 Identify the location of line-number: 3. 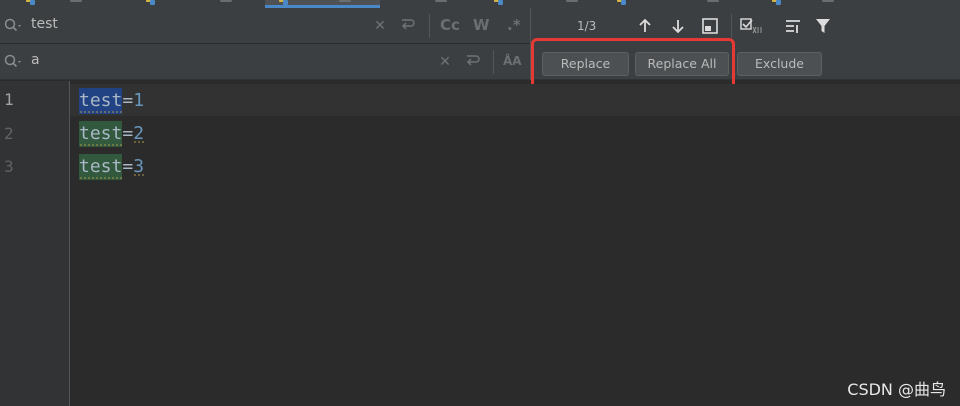
(9, 166).